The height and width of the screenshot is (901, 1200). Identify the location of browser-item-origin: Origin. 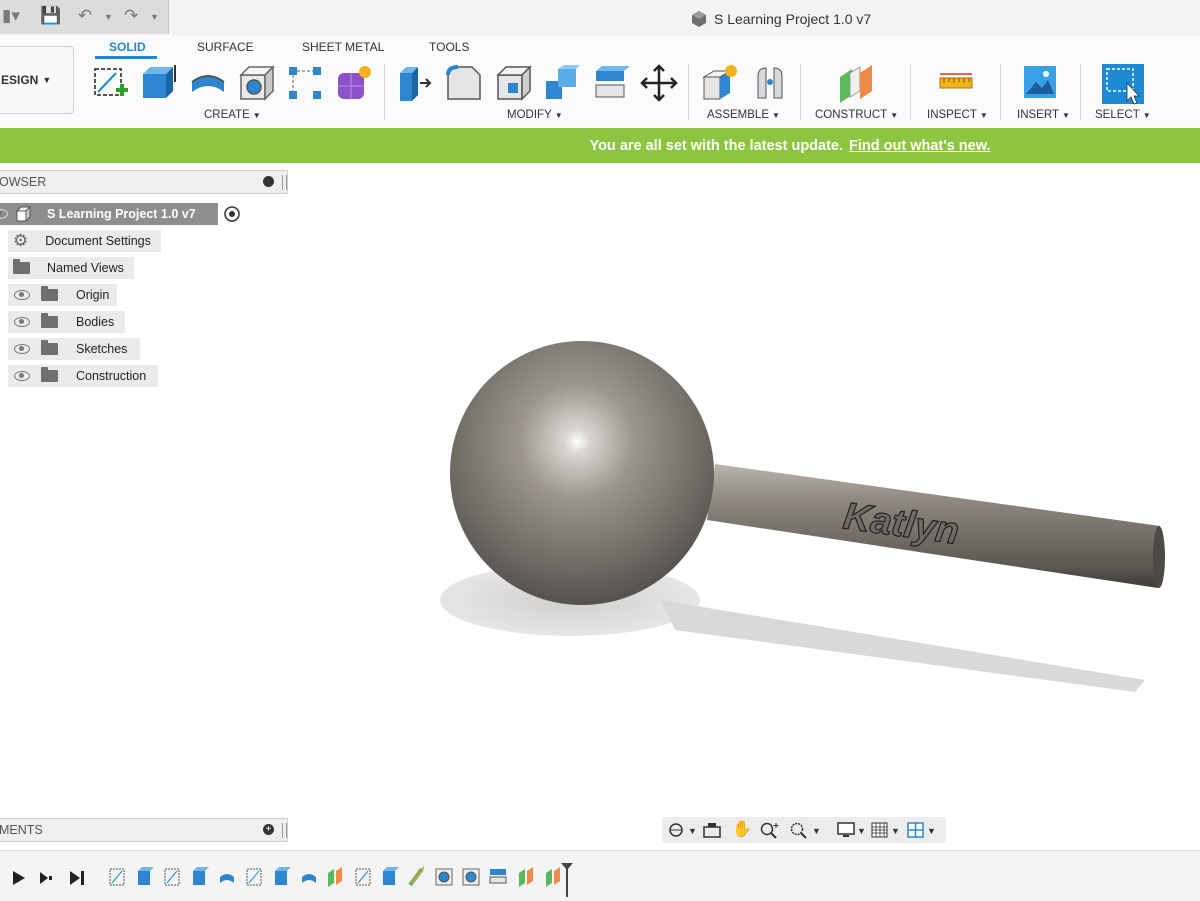
(62, 295).